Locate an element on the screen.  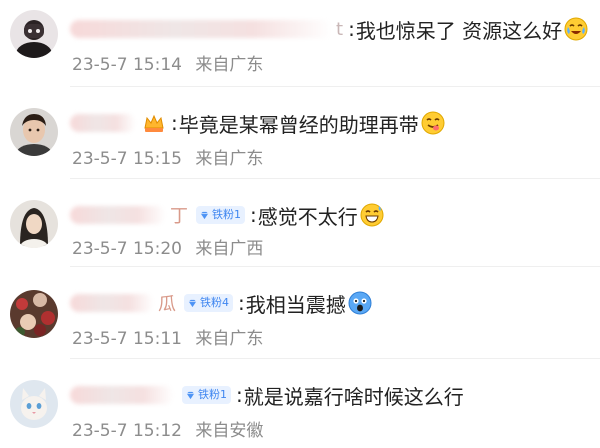
tears-of-joy-emoji is located at coordinates (576, 29).